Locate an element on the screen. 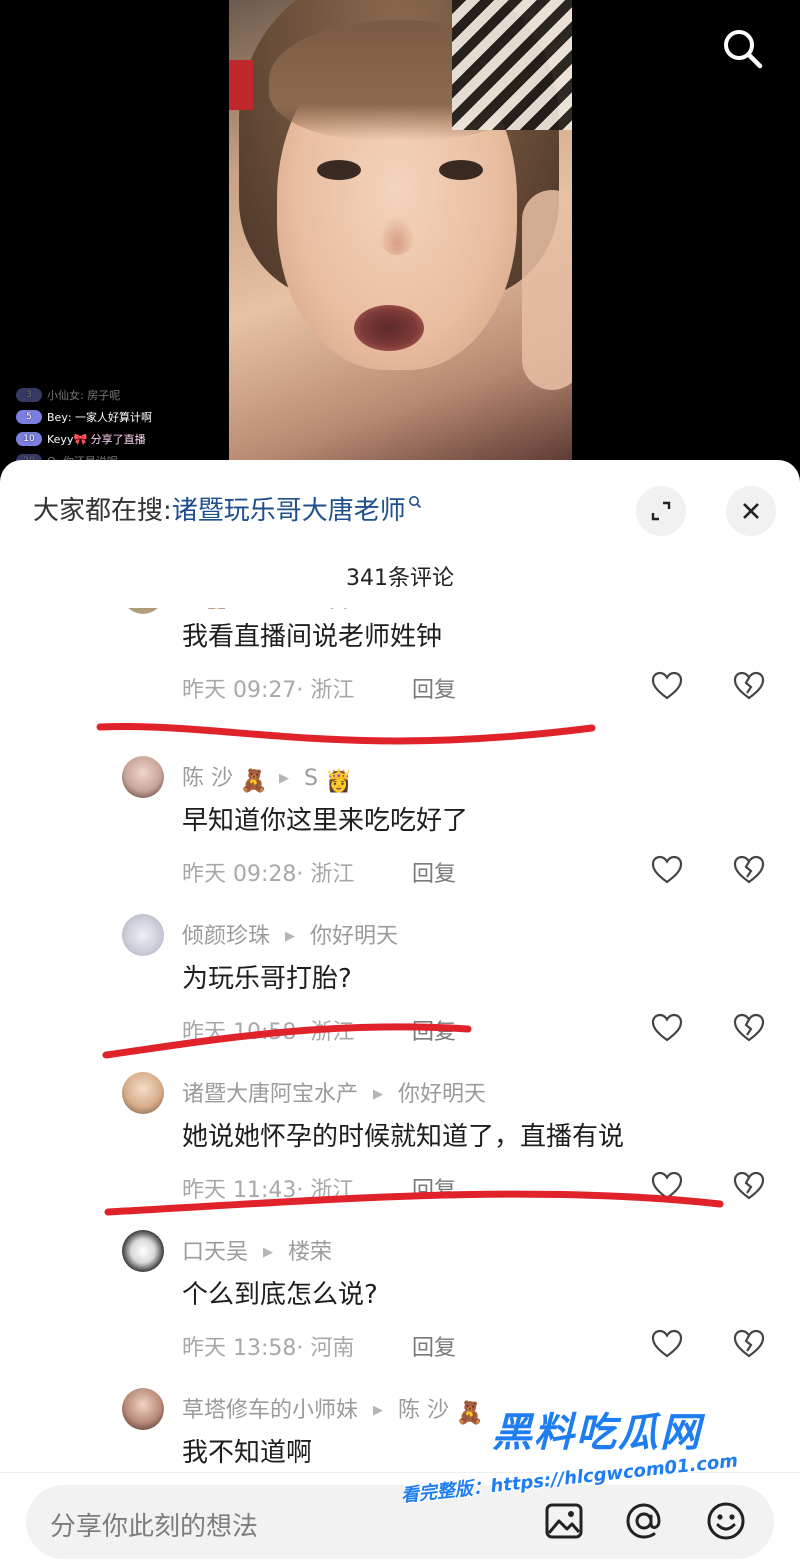 The image size is (800, 1561). comment-time: 昨天 11:43· 浙江 is located at coordinates (268, 1190).